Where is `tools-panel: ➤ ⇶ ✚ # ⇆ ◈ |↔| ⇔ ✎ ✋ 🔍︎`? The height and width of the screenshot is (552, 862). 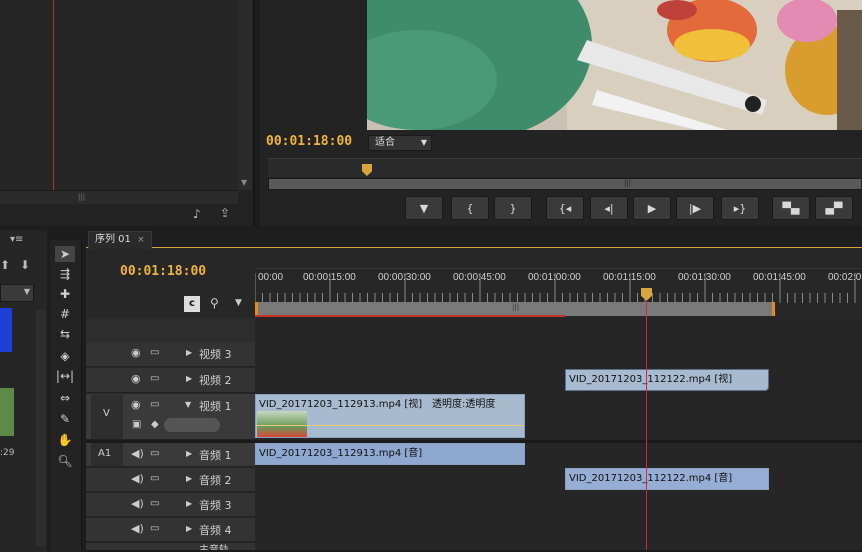 tools-panel: ➤ ⇶ ✚ # ⇆ ◈ |↔| ⇔ ✎ ✋ 🔍︎ is located at coordinates (66, 396).